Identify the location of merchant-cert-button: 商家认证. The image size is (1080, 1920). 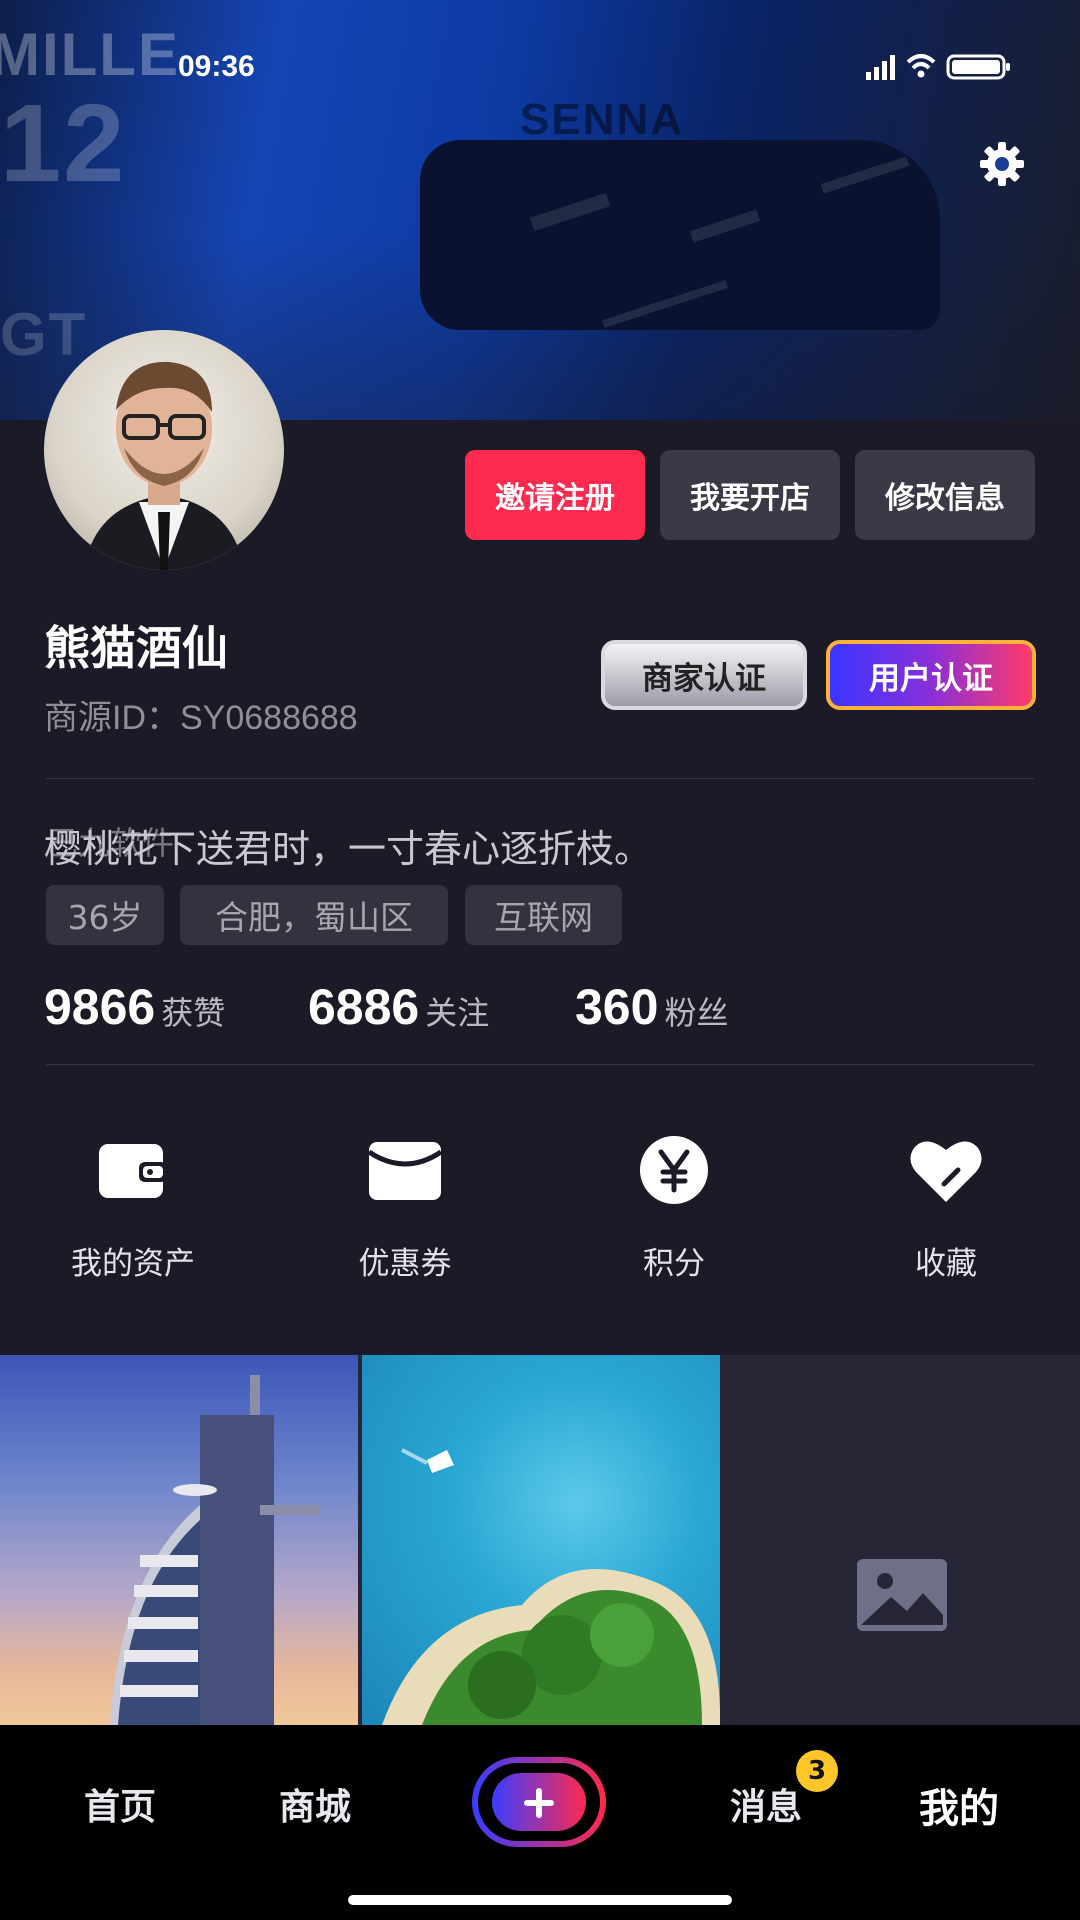
(704, 675).